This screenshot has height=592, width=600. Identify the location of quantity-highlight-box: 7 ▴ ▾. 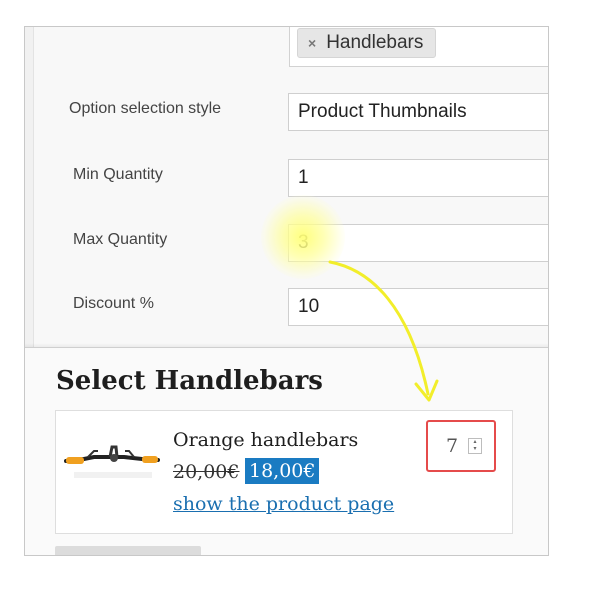
(461, 446).